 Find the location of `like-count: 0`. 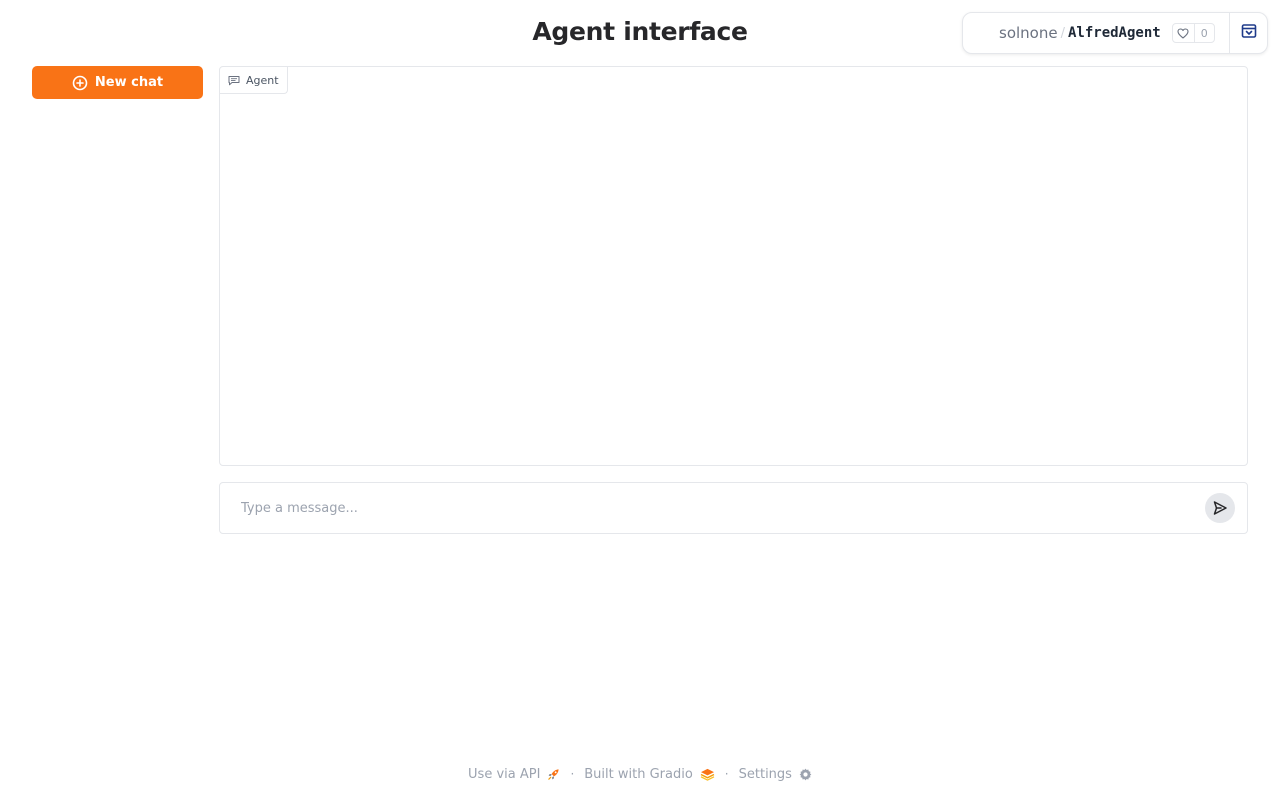

like-count: 0 is located at coordinates (1204, 33).